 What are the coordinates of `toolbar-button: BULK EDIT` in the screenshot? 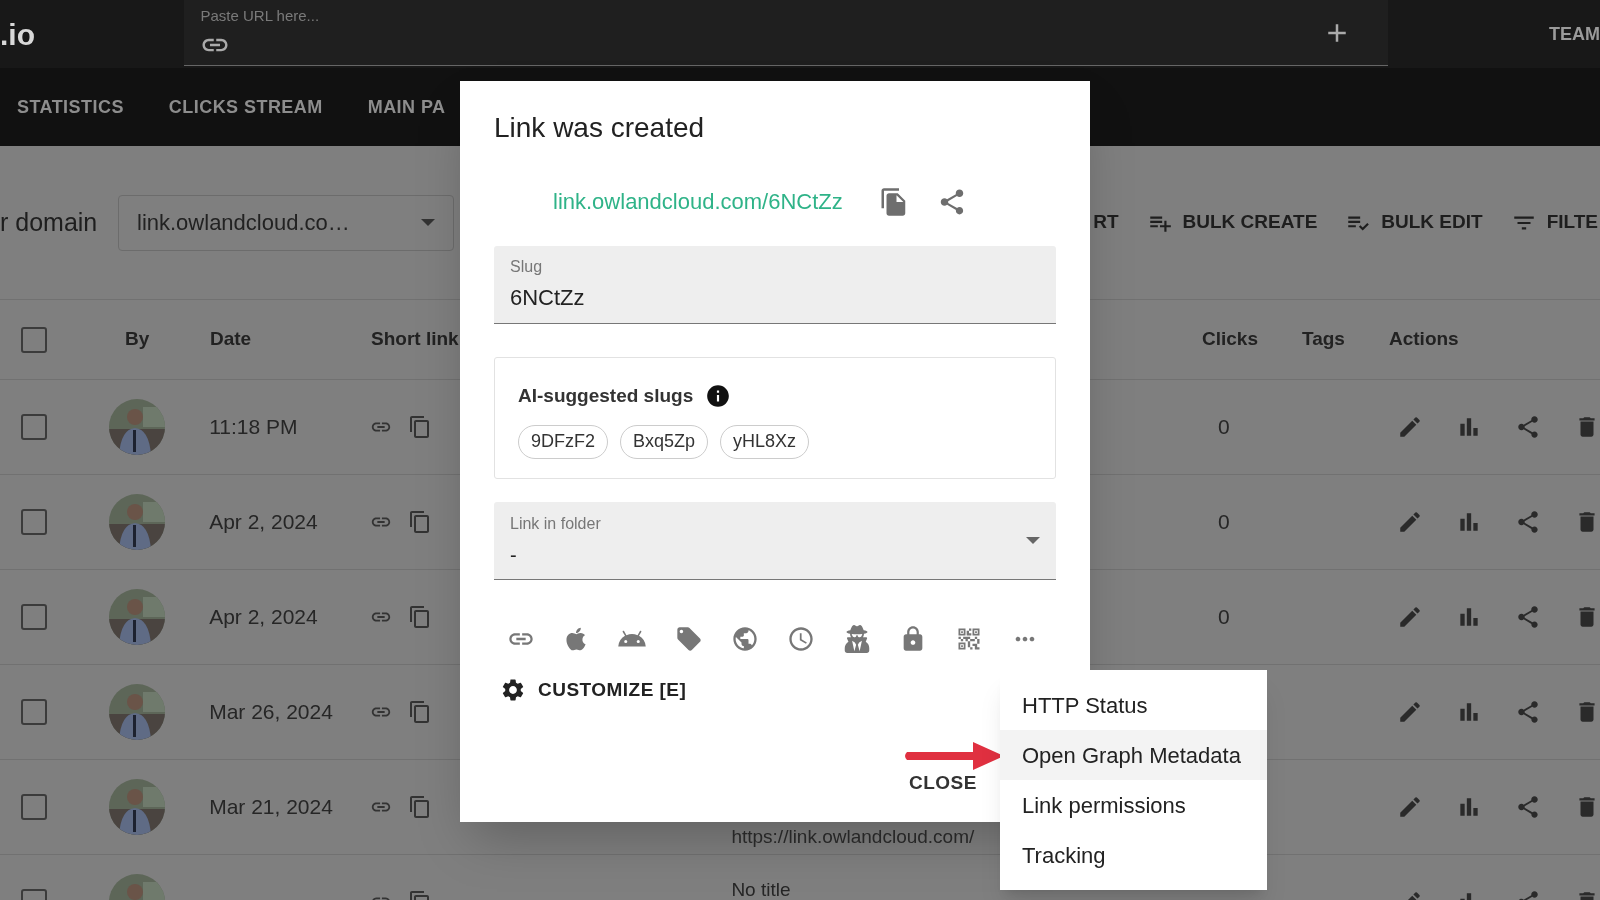 It's located at (1414, 222).